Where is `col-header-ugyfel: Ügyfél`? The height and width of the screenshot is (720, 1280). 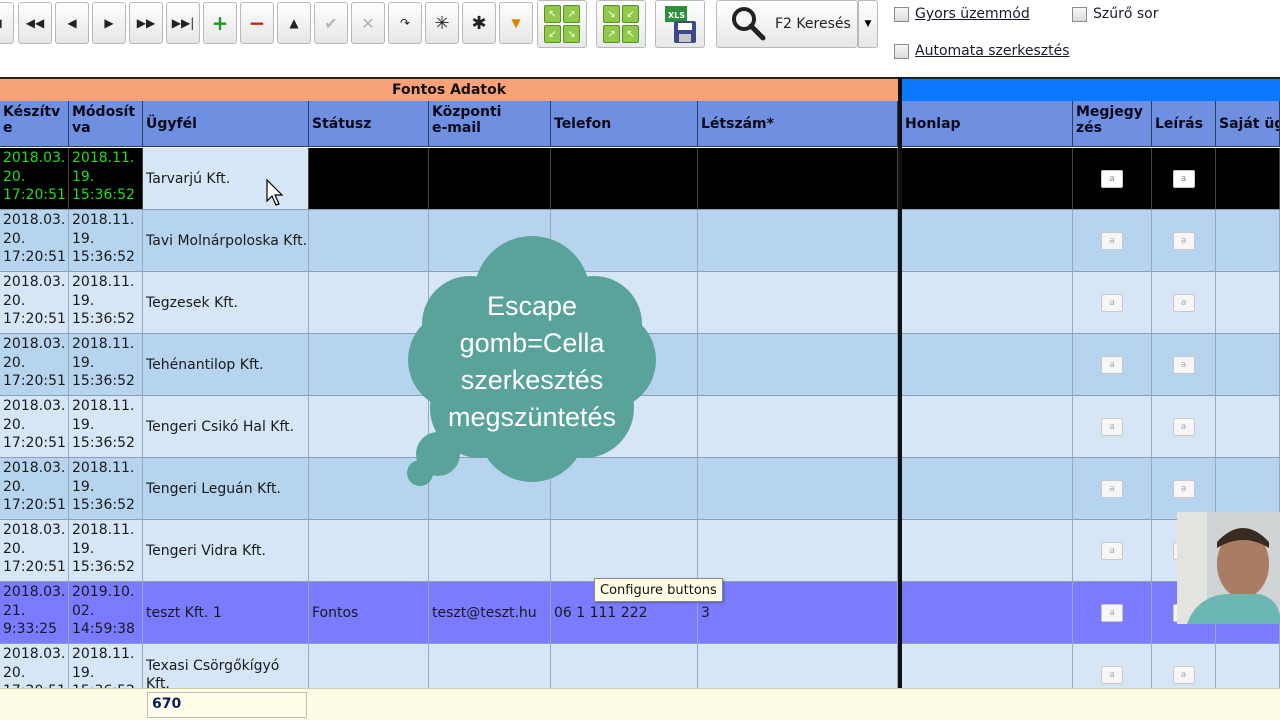
col-header-ugyfel: Ügyfél is located at coordinates (226, 124).